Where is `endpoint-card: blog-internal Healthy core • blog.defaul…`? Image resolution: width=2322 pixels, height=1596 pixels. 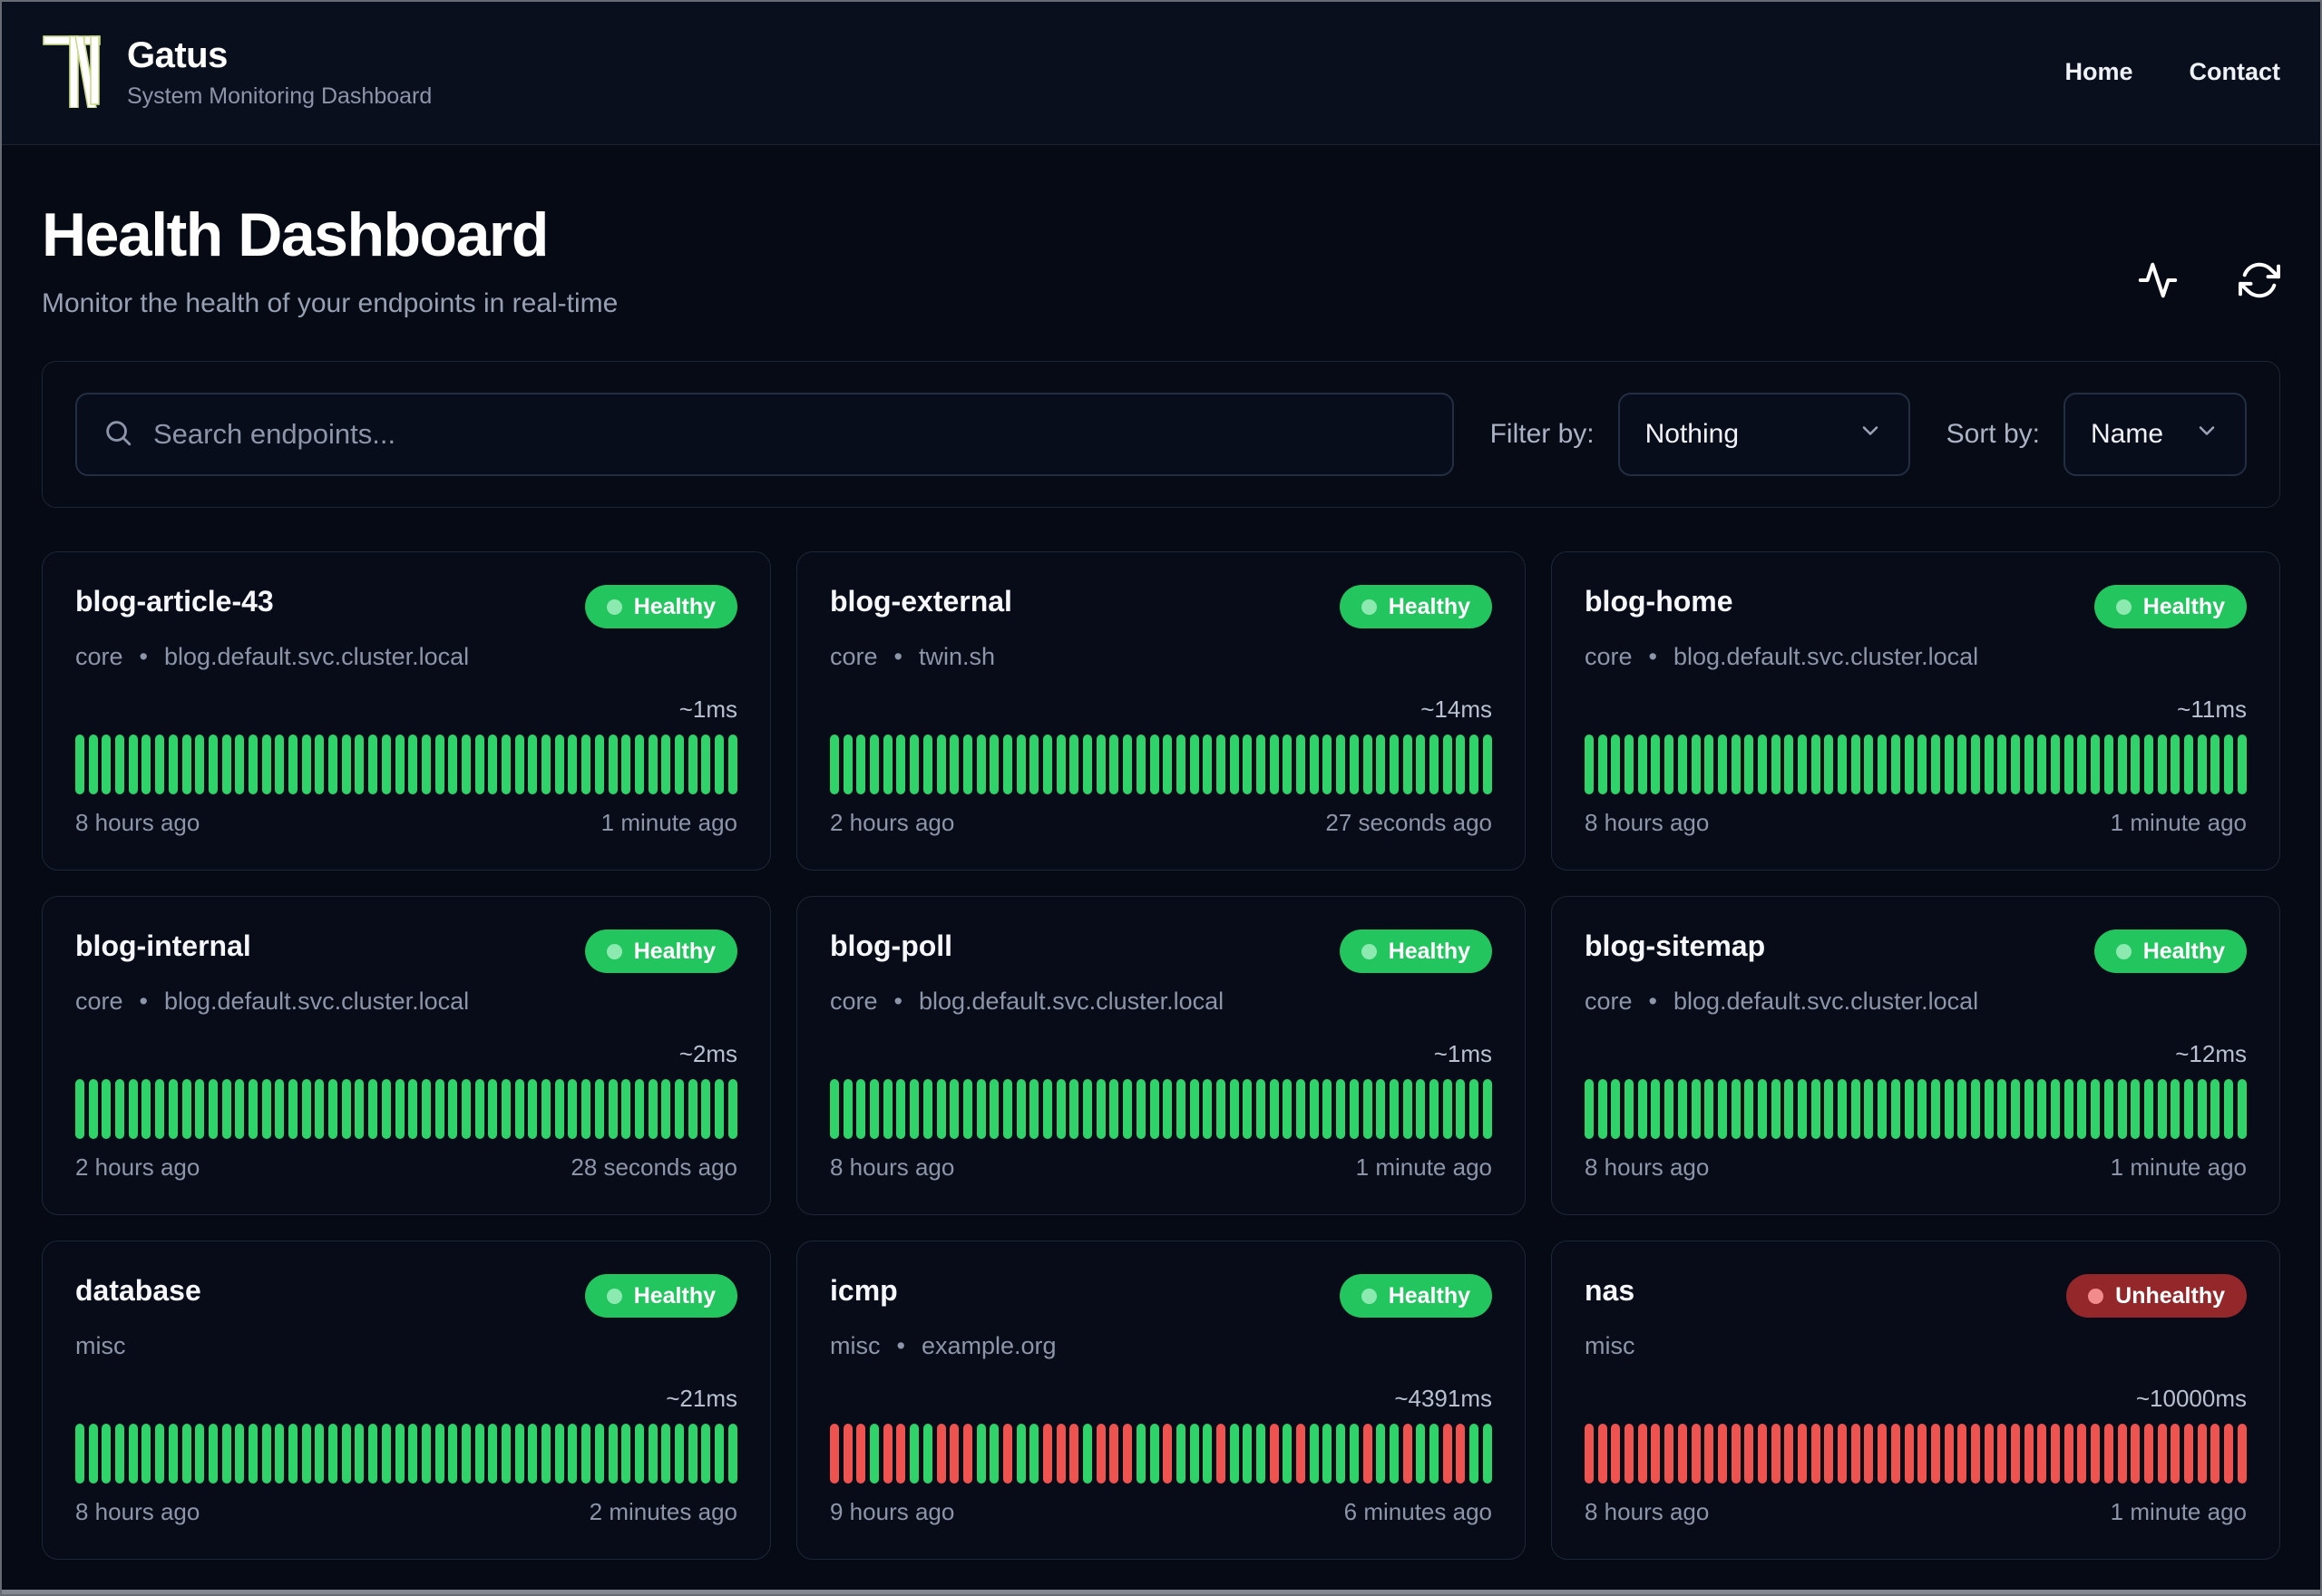
endpoint-card: blog-internal Healthy core • blog.defaul… is located at coordinates (406, 1055).